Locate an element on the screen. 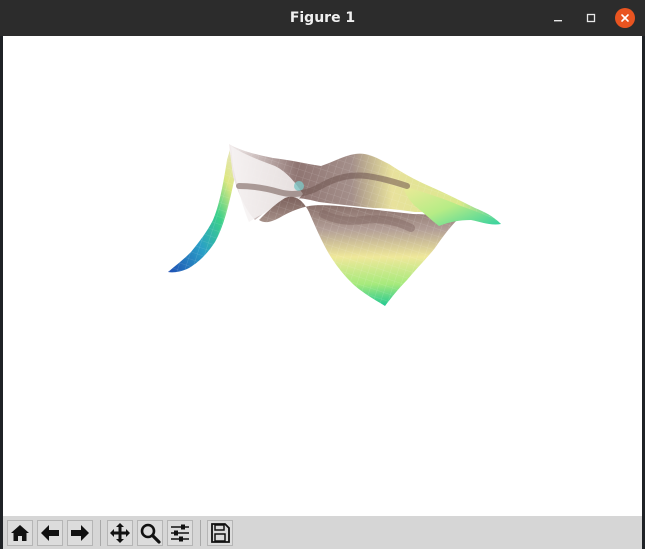  move-icon is located at coordinates (120, 533).